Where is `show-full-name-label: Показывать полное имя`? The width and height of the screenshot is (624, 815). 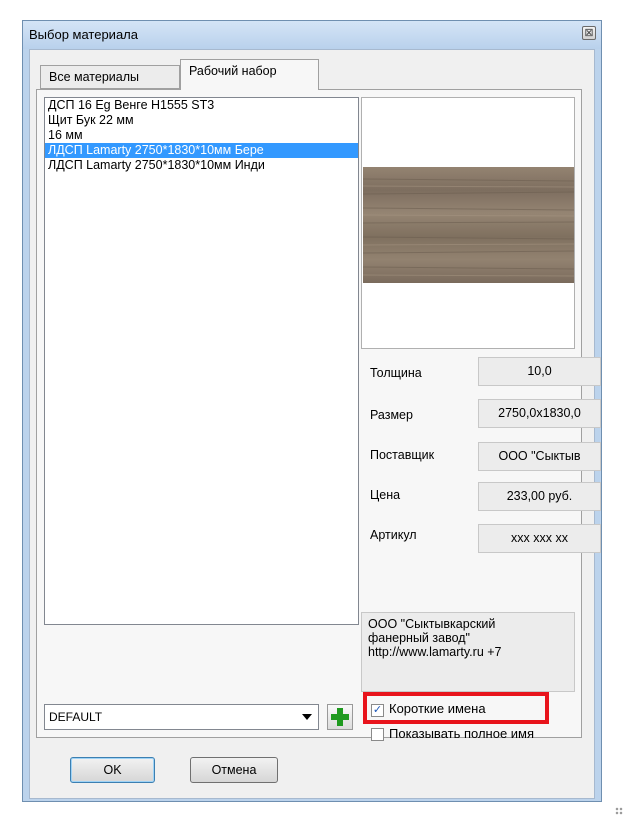 show-full-name-label: Показывать полное имя is located at coordinates (461, 733).